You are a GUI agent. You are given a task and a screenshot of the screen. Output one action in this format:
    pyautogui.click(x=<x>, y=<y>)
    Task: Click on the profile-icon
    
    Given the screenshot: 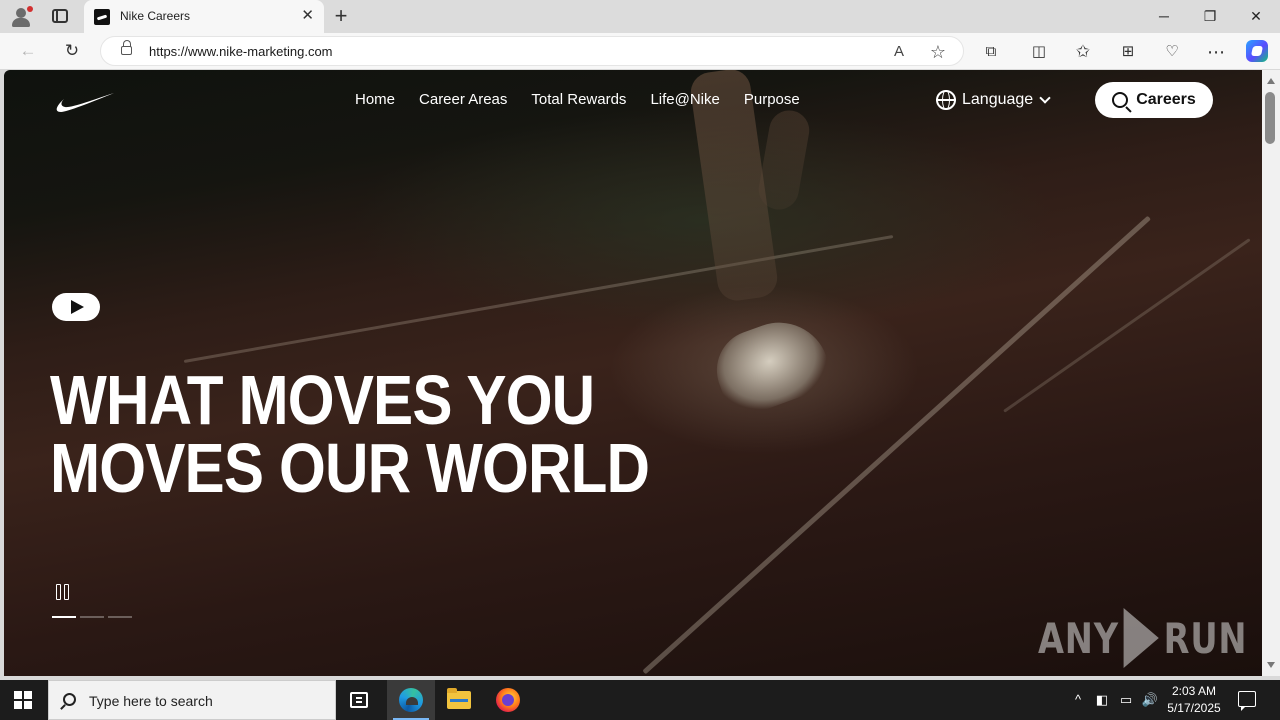 What is the action you would take?
    pyautogui.click(x=21, y=17)
    